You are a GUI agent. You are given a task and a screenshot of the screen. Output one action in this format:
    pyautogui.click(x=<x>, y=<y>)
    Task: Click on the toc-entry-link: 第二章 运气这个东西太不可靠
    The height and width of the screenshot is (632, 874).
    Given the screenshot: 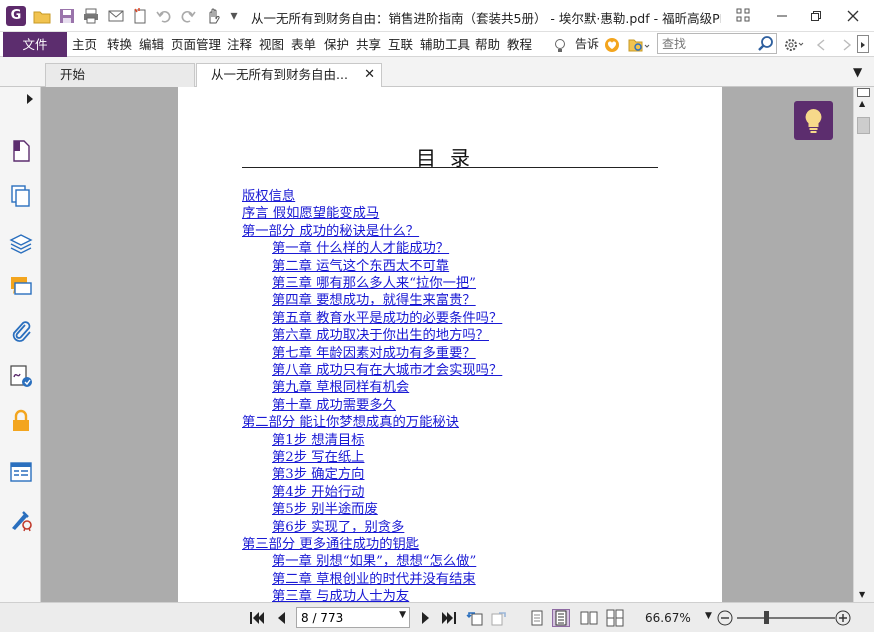 What is the action you would take?
    pyautogui.click(x=360, y=267)
    